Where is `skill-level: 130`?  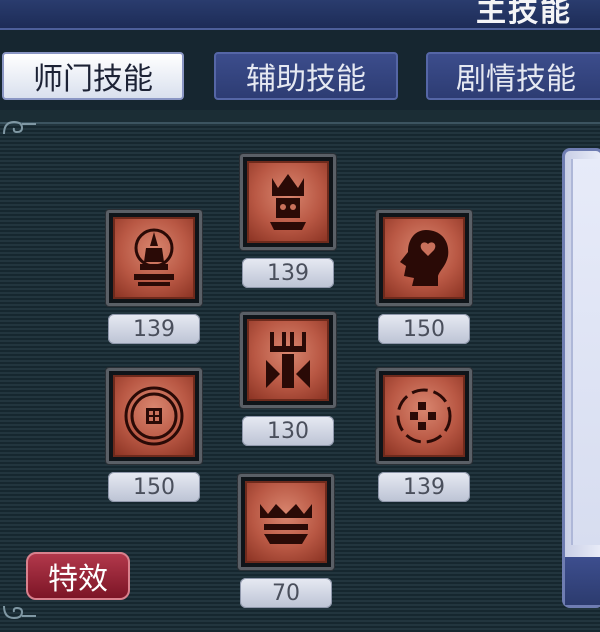
skill-level: 130 is located at coordinates (288, 431).